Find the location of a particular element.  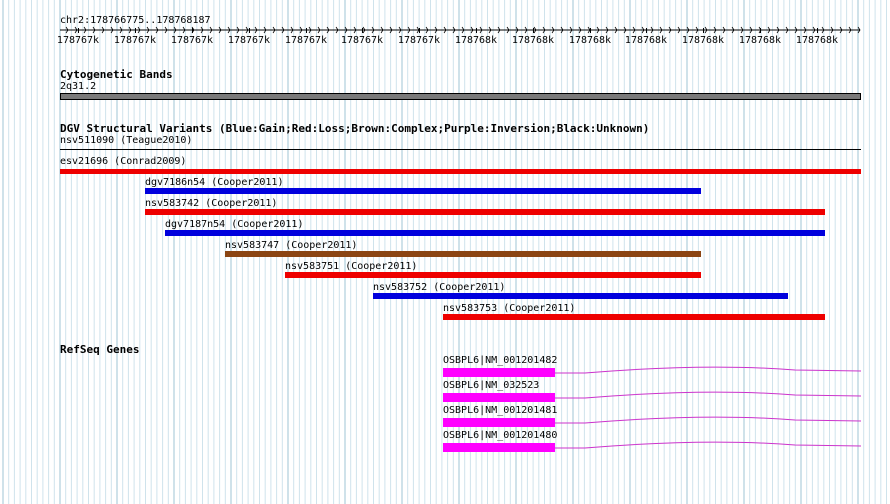

dgv-variant-label: dgv7187n54 (Cooper2011) is located at coordinates (234, 224).